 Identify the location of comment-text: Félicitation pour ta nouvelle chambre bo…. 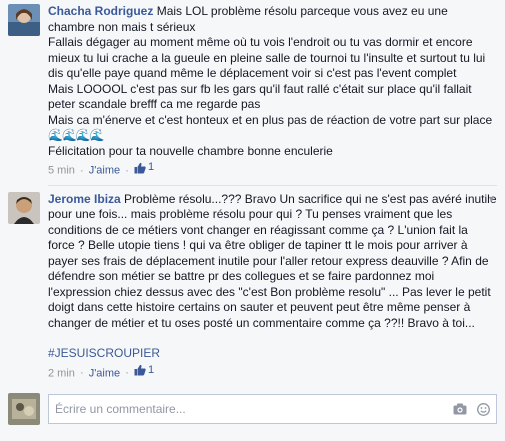
(190, 150).